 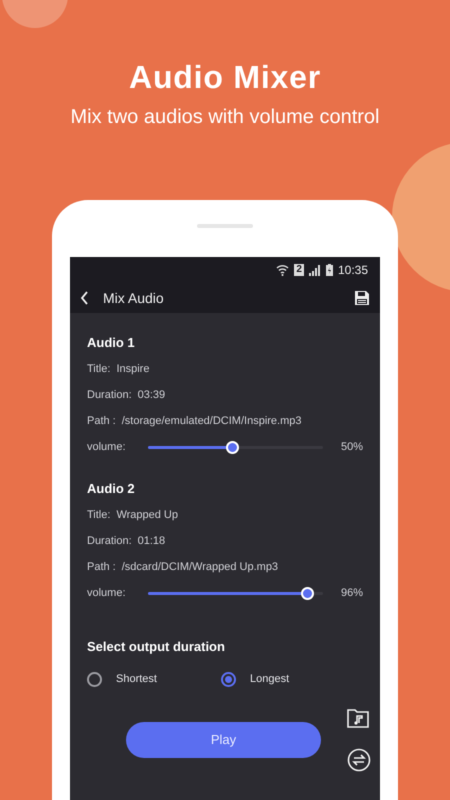 What do you see at coordinates (351, 593) in the screenshot?
I see `volume-reading: 96%` at bounding box center [351, 593].